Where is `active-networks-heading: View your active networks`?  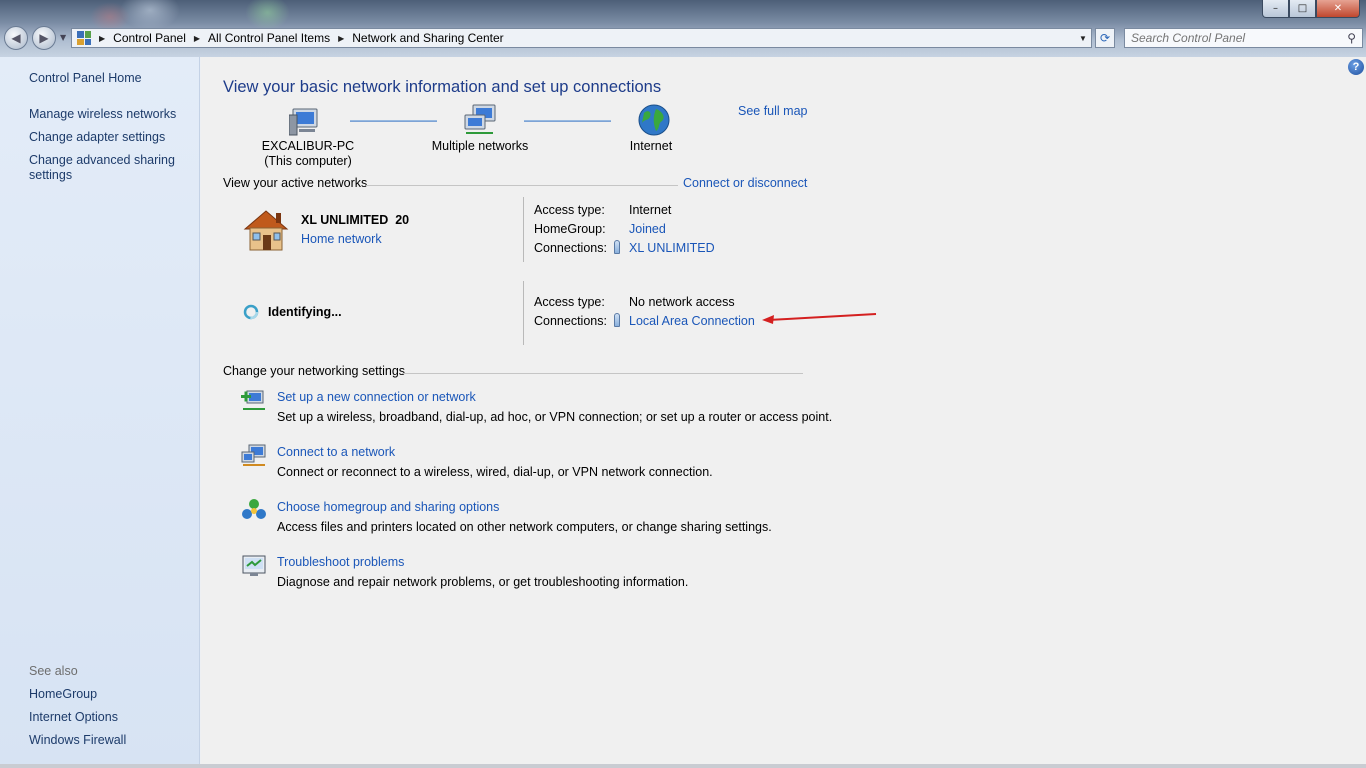
active-networks-heading: View your active networks is located at coordinates (295, 183).